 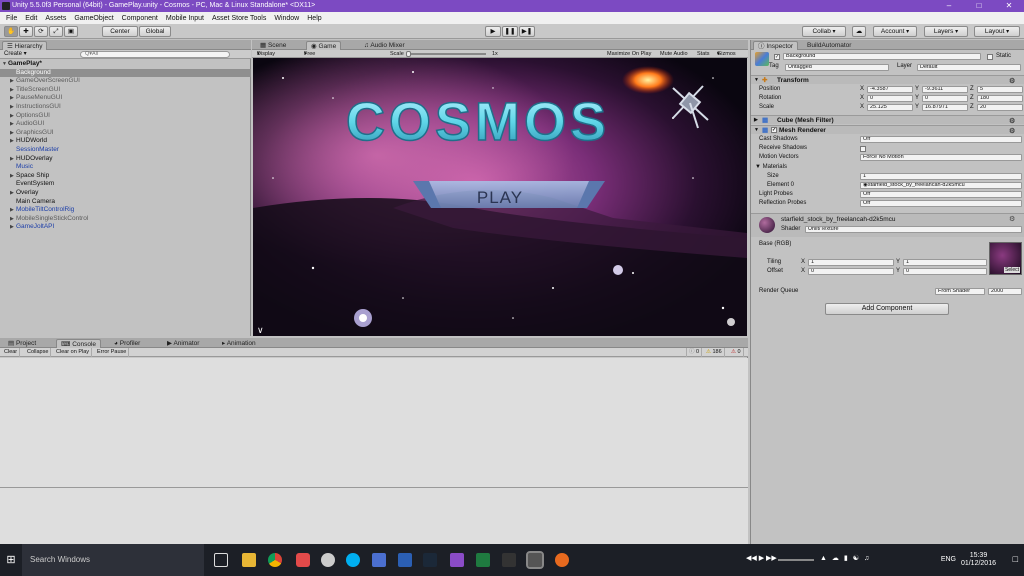 What do you see at coordinates (266, 57) in the screenshot?
I see `display-dropdown: Display 1 ▾` at bounding box center [266, 57].